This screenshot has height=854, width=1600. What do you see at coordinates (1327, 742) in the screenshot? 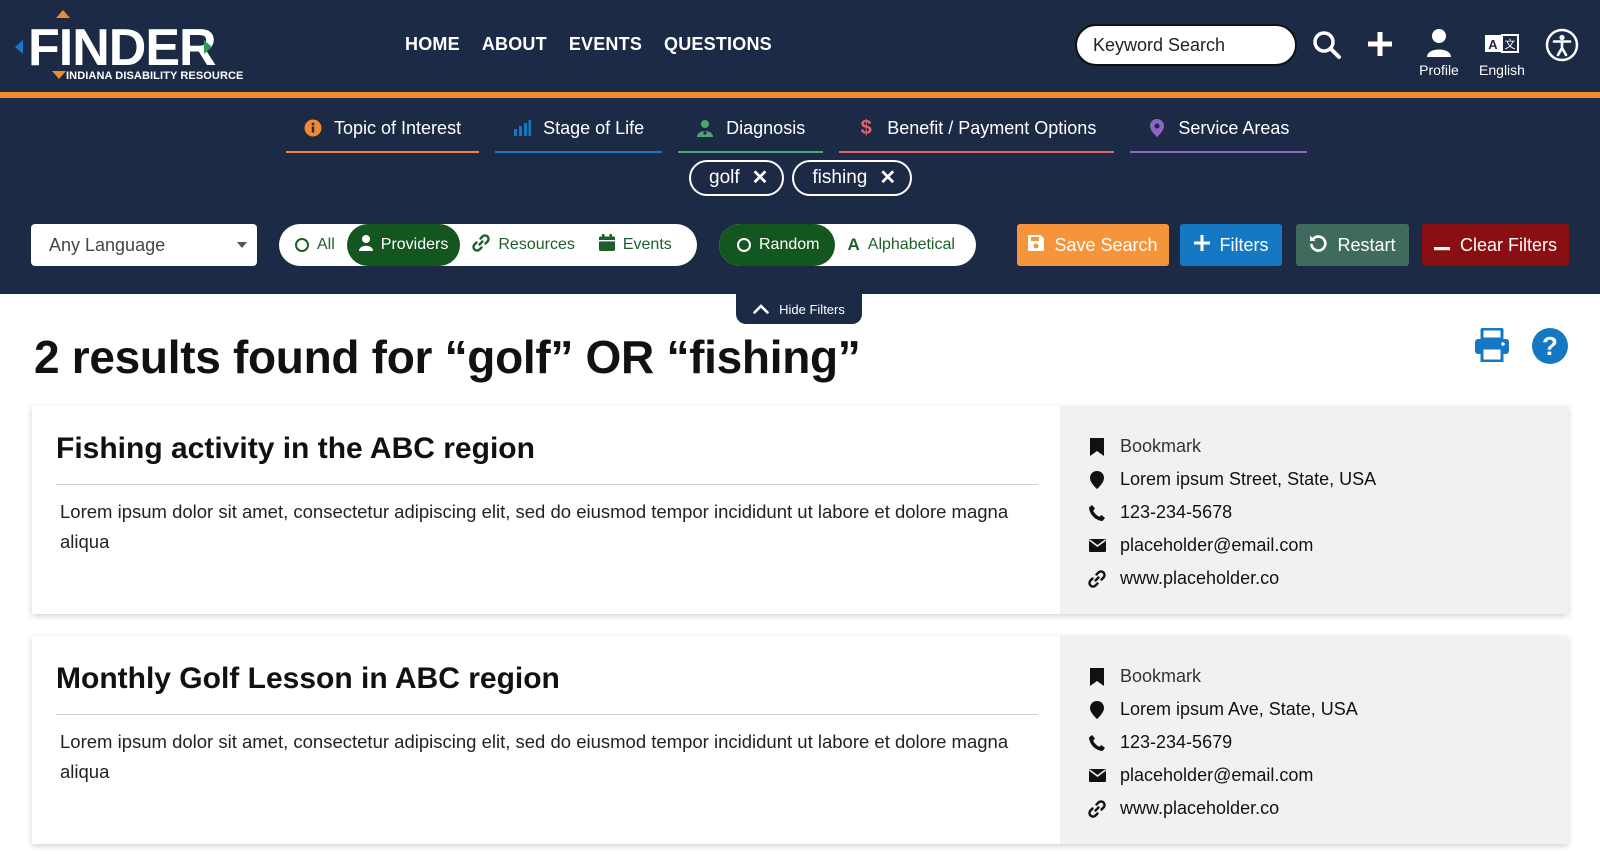
I see `phone-row: 123-234-5679` at bounding box center [1327, 742].